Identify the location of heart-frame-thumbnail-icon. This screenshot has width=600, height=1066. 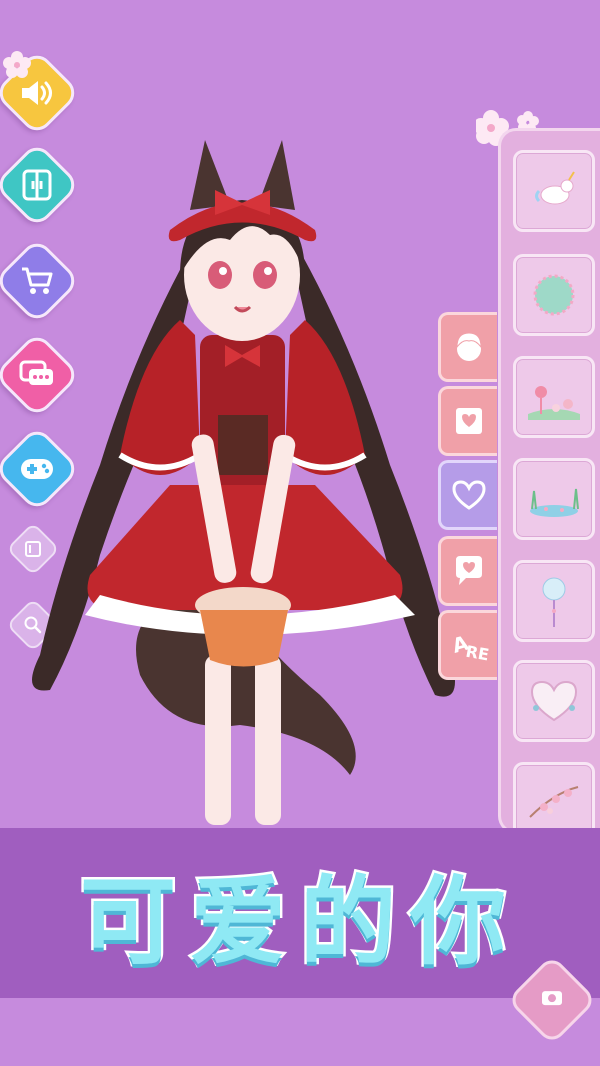
(554, 701).